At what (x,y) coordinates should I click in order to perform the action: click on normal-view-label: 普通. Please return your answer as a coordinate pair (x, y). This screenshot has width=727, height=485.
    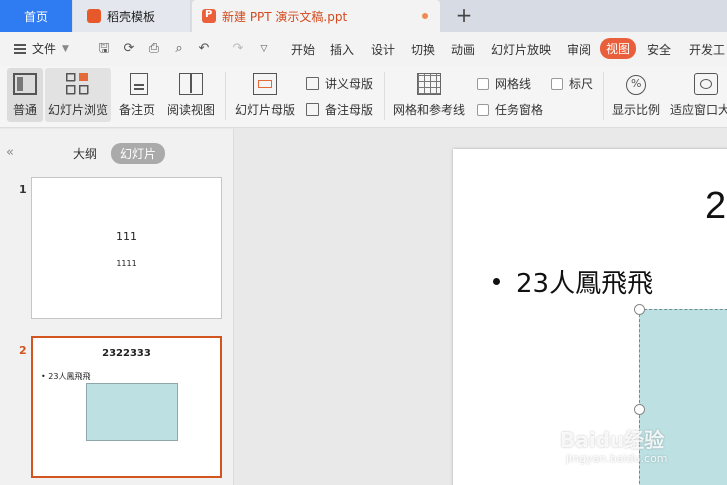
    Looking at the image, I should click on (24, 110).